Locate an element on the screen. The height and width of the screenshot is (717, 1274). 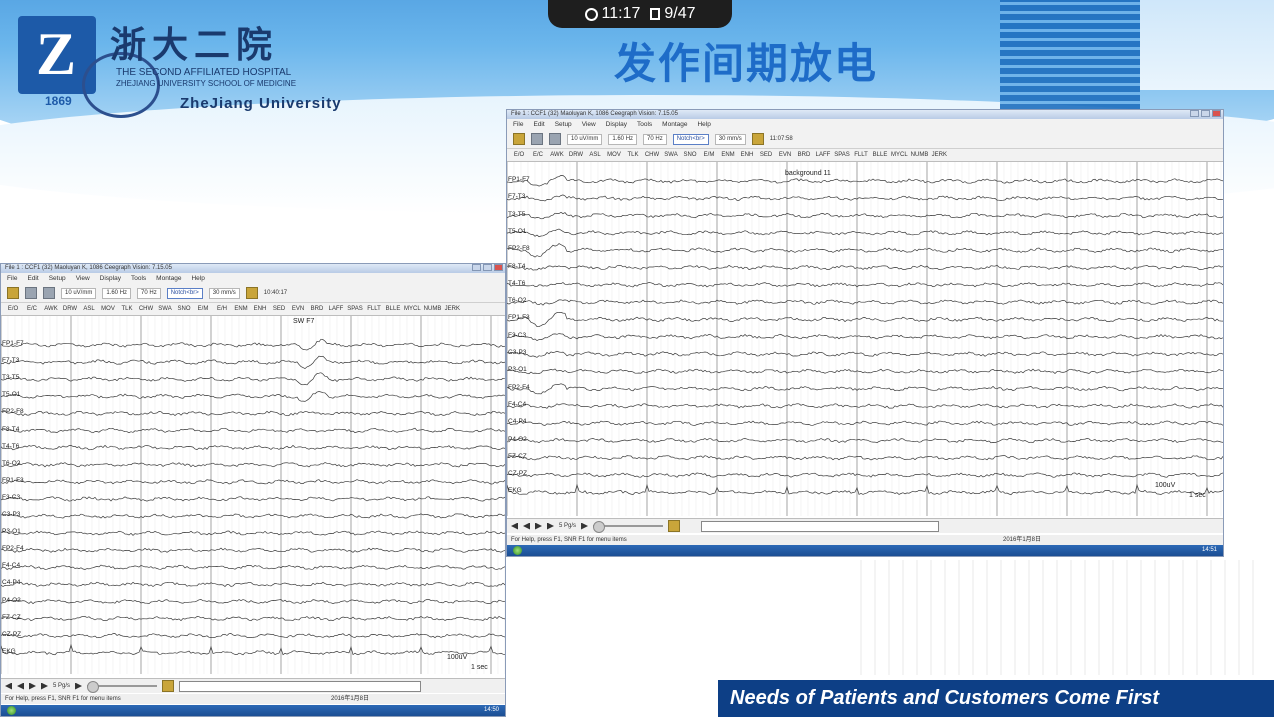
event-button: SED is located at coordinates (766, 155).